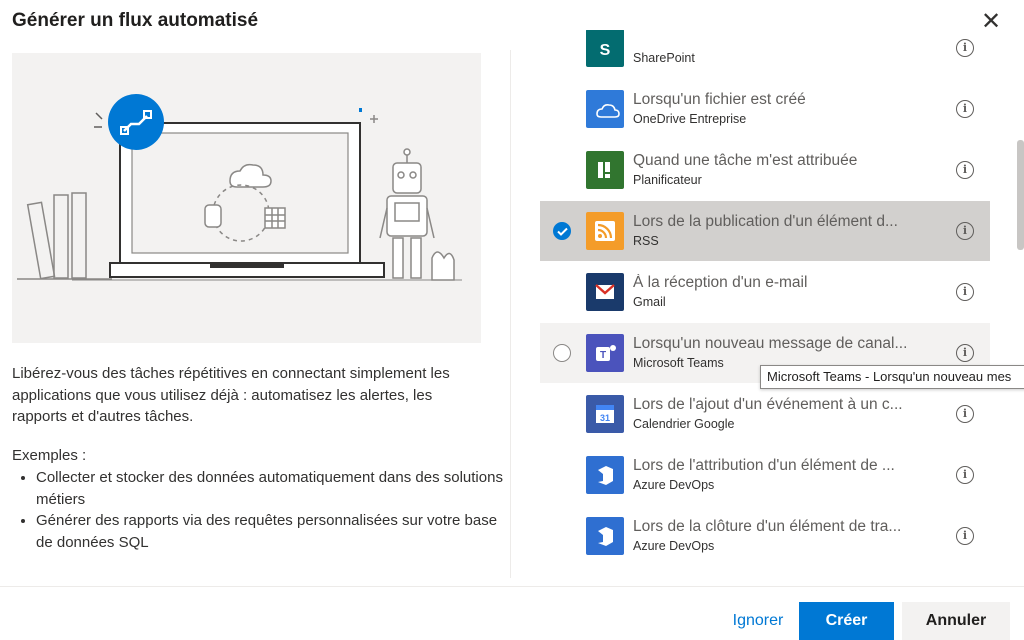  I want to click on ignore-button: Ignorer, so click(758, 621).